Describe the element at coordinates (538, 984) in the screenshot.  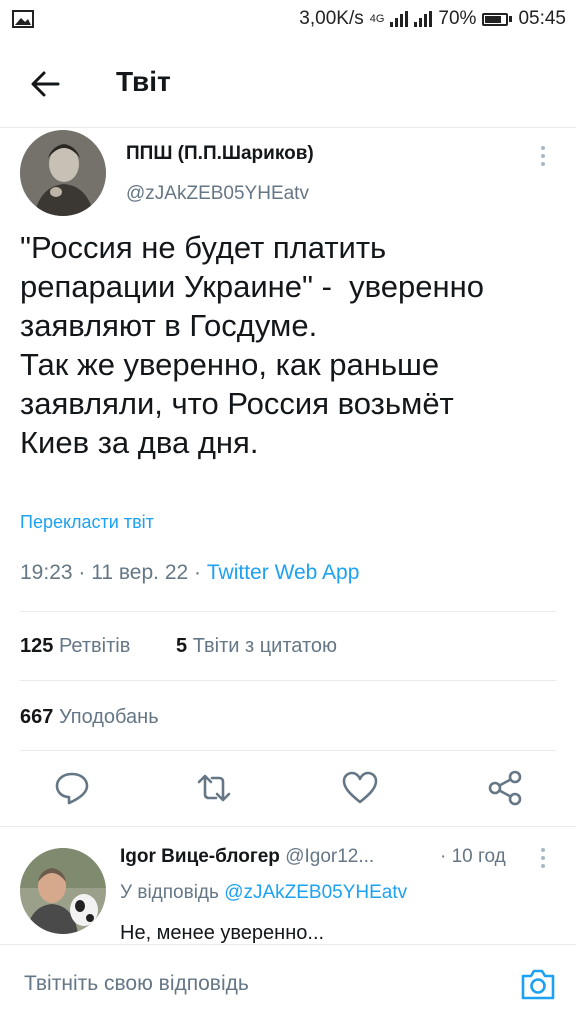
I see `camera-icon` at that location.